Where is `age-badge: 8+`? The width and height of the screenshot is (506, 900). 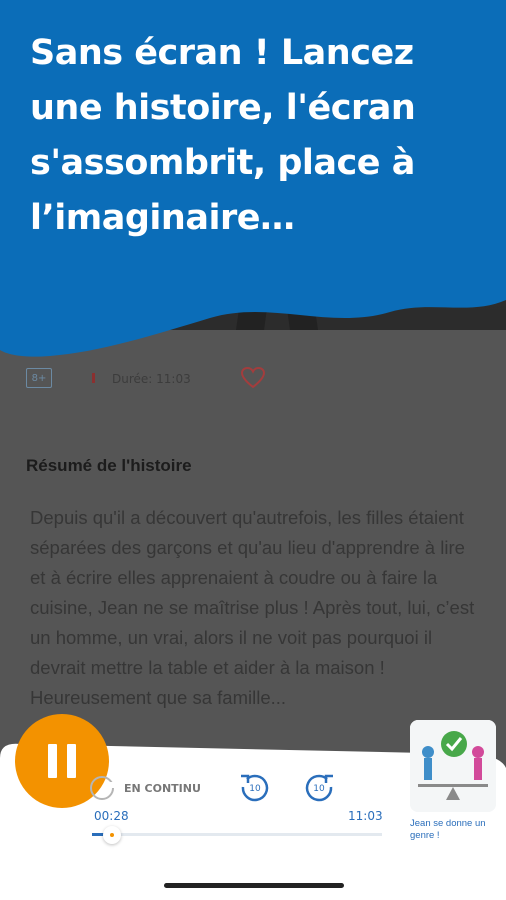 age-badge: 8+ is located at coordinates (39, 378).